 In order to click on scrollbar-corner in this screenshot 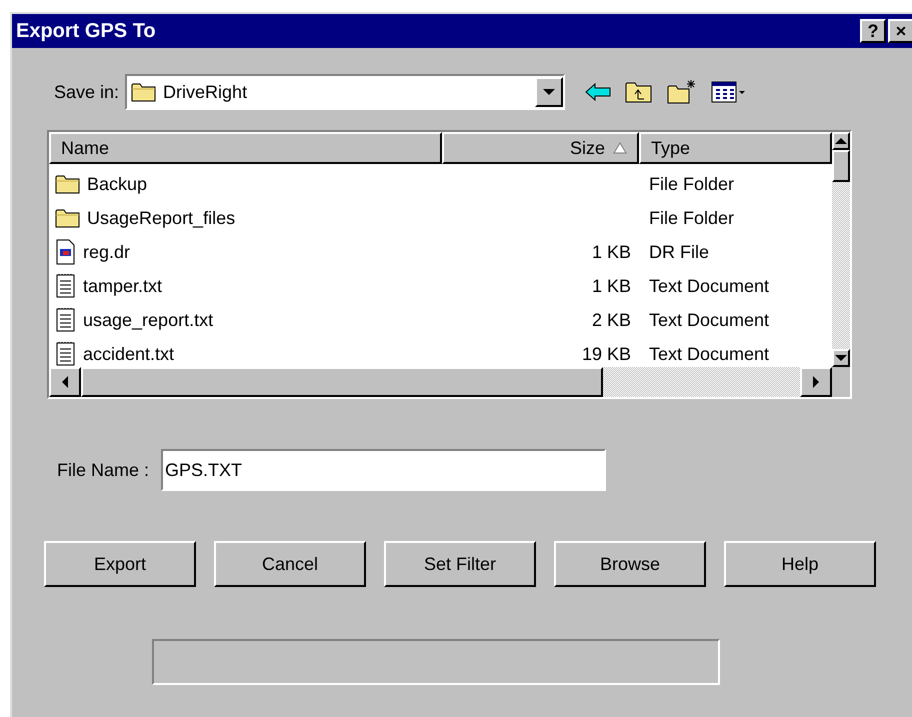, I will do `click(841, 382)`.